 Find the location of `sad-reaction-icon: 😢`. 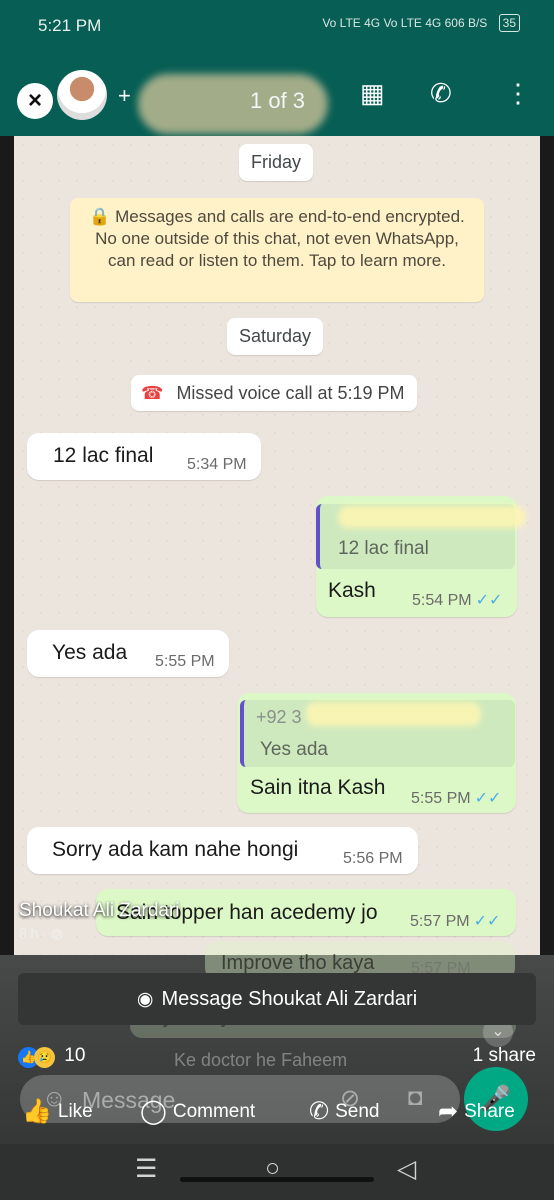

sad-reaction-icon: 😢 is located at coordinates (44, 1057).